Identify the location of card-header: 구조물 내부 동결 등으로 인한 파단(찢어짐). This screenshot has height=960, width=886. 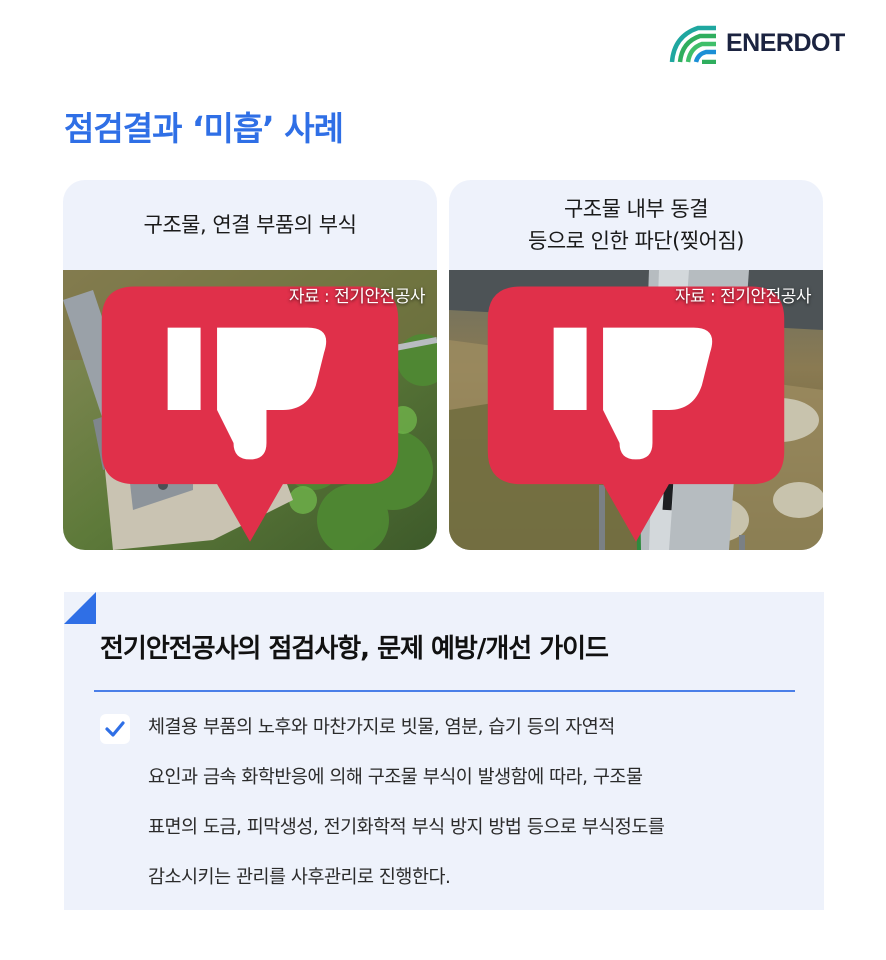
(636, 225).